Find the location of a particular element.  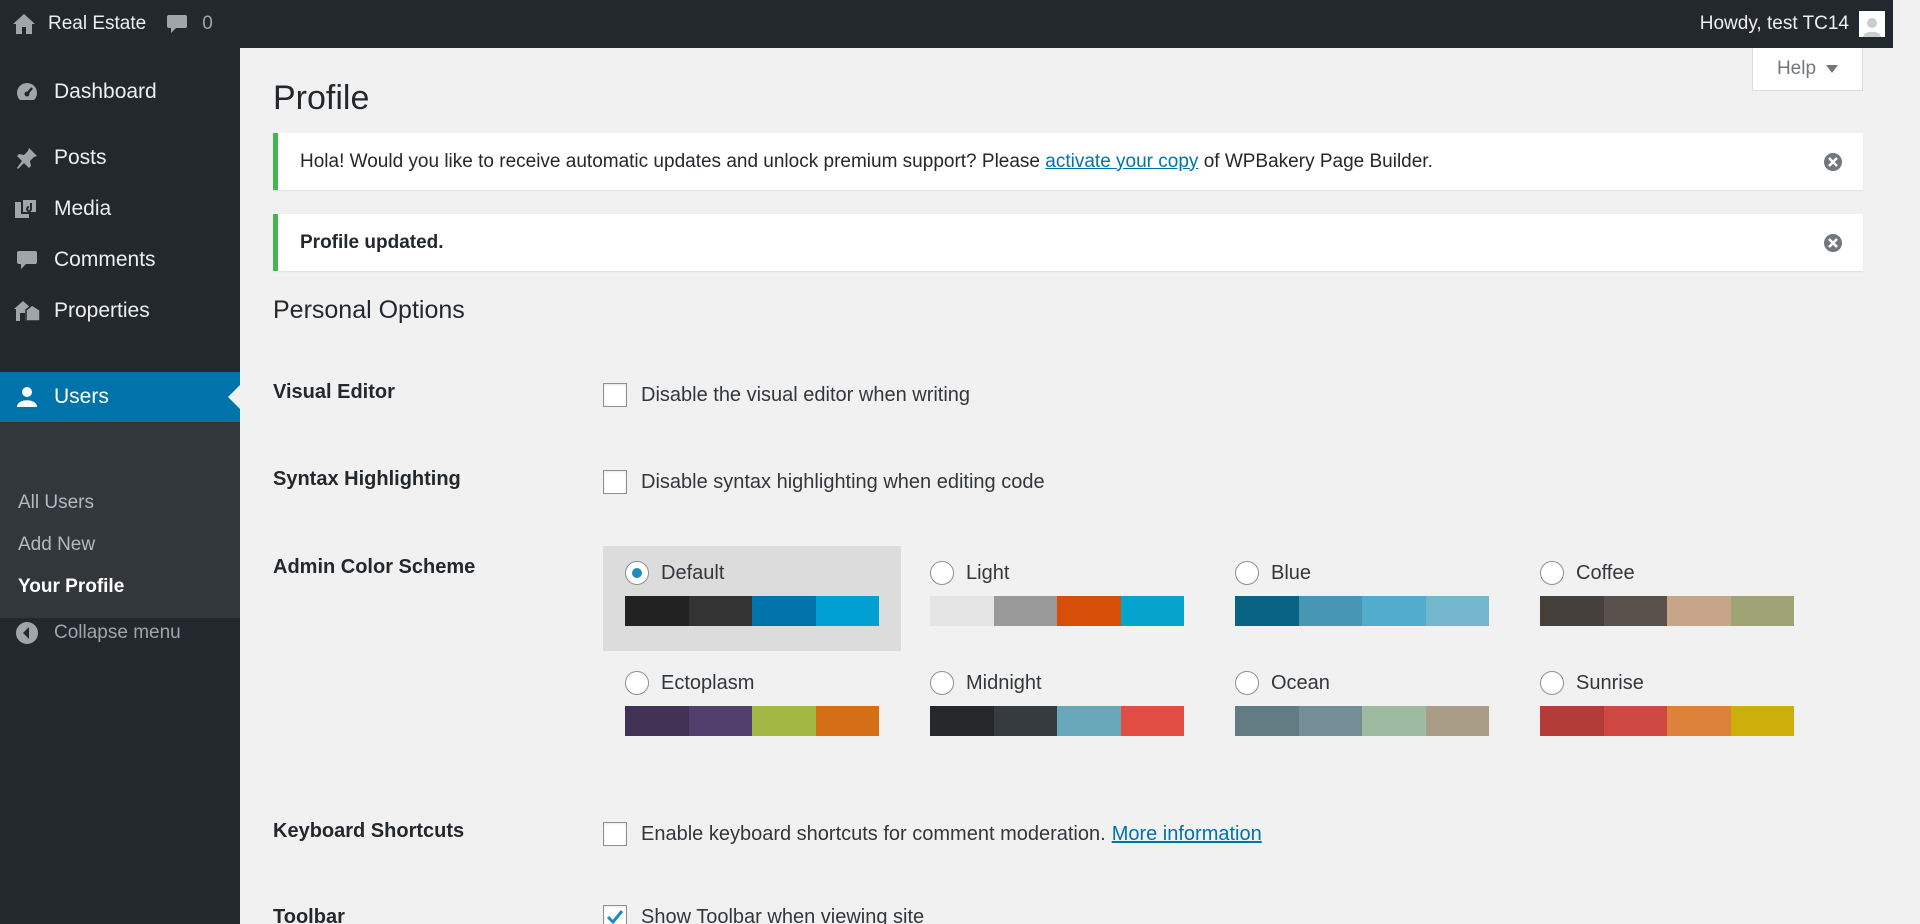

color-scheme-blue: Blue is located at coordinates (1362, 598).